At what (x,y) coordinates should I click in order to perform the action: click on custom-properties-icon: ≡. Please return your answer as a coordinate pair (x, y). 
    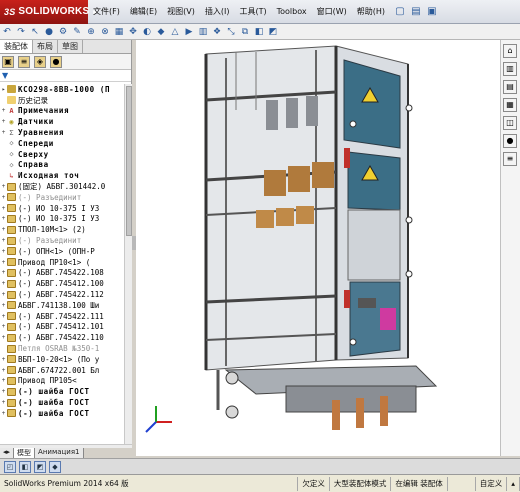
    Looking at the image, I should click on (510, 159).